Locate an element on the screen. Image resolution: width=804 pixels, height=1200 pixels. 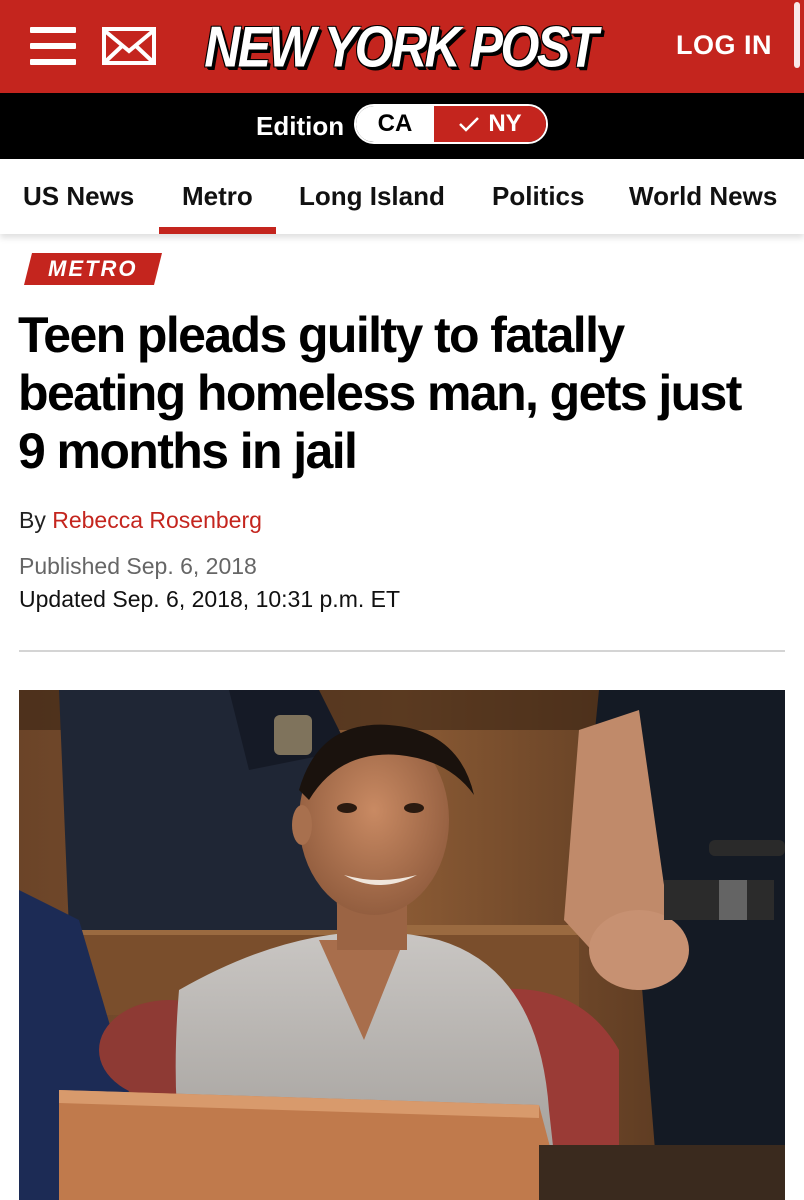
site-header: NEW YORK POST LOG IN is located at coordinates (402, 46).